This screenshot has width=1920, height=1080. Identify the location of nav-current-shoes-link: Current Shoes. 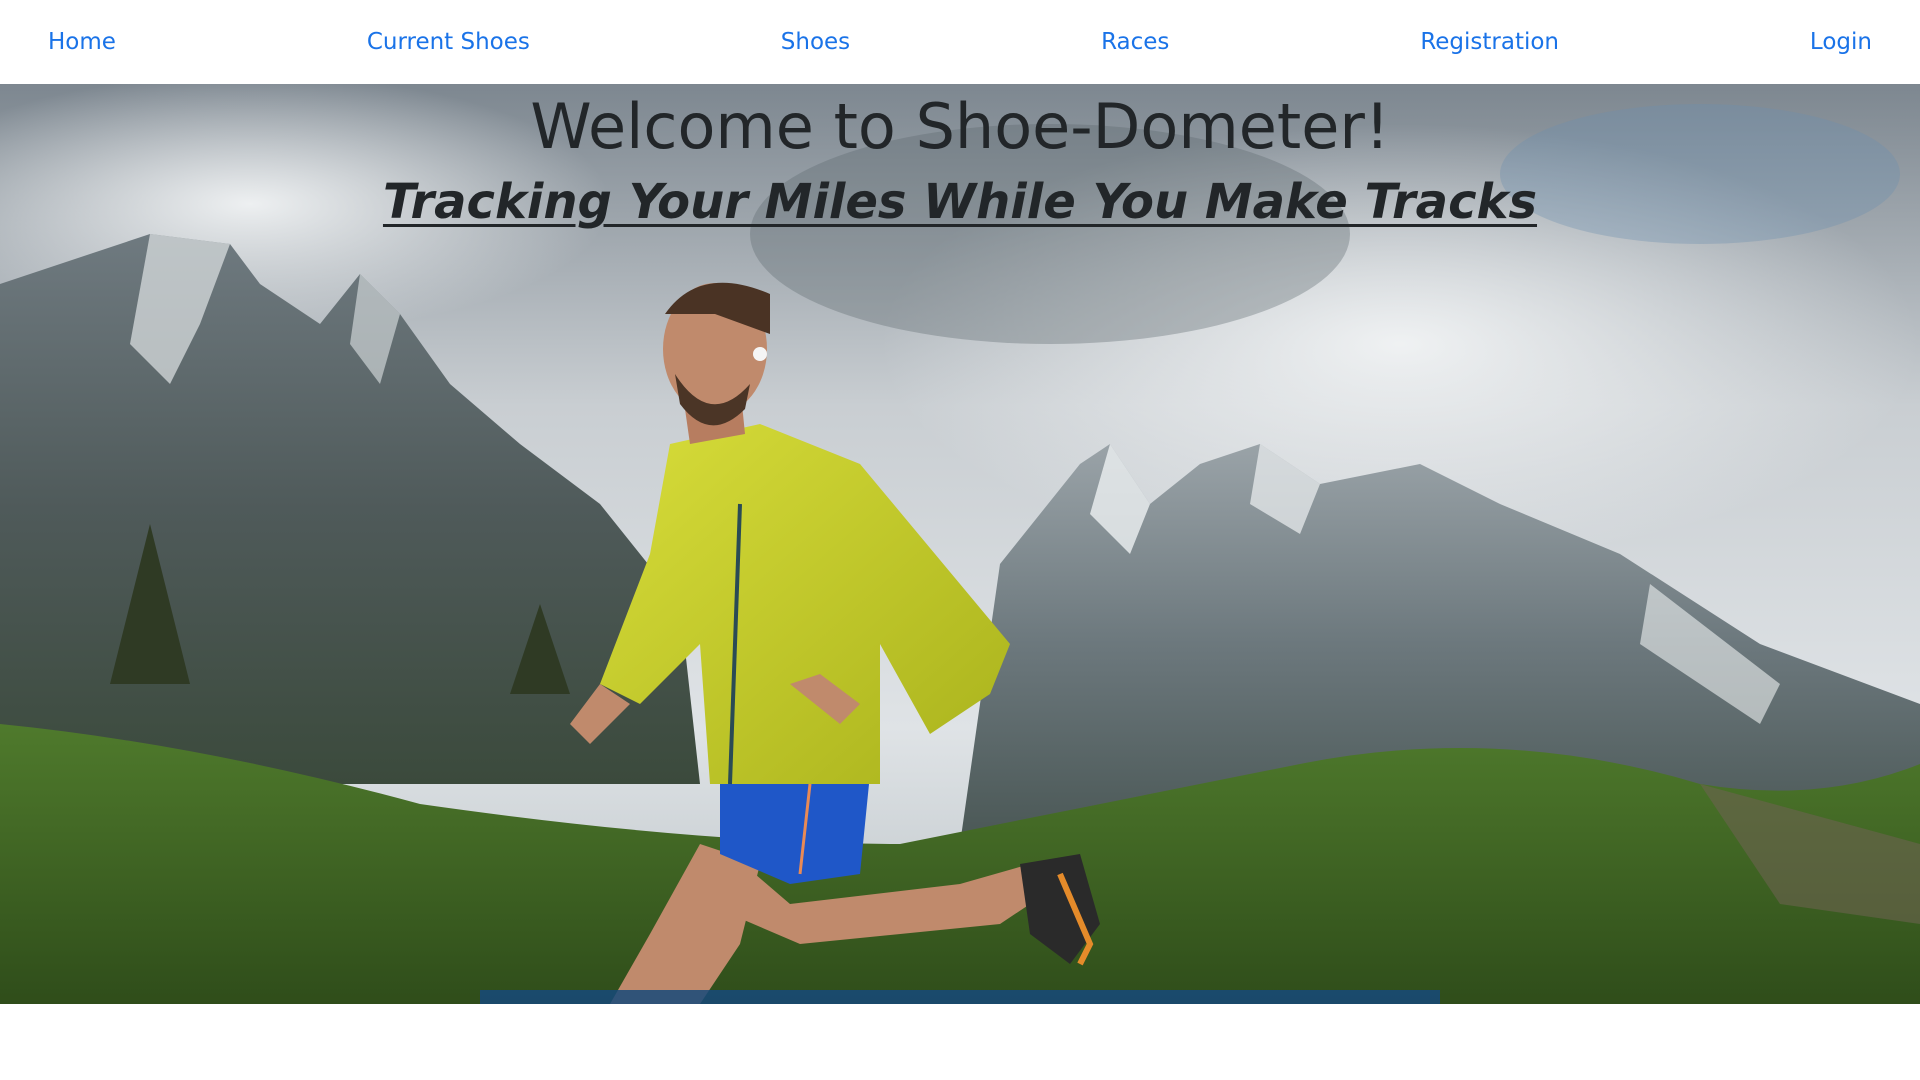
(448, 42).